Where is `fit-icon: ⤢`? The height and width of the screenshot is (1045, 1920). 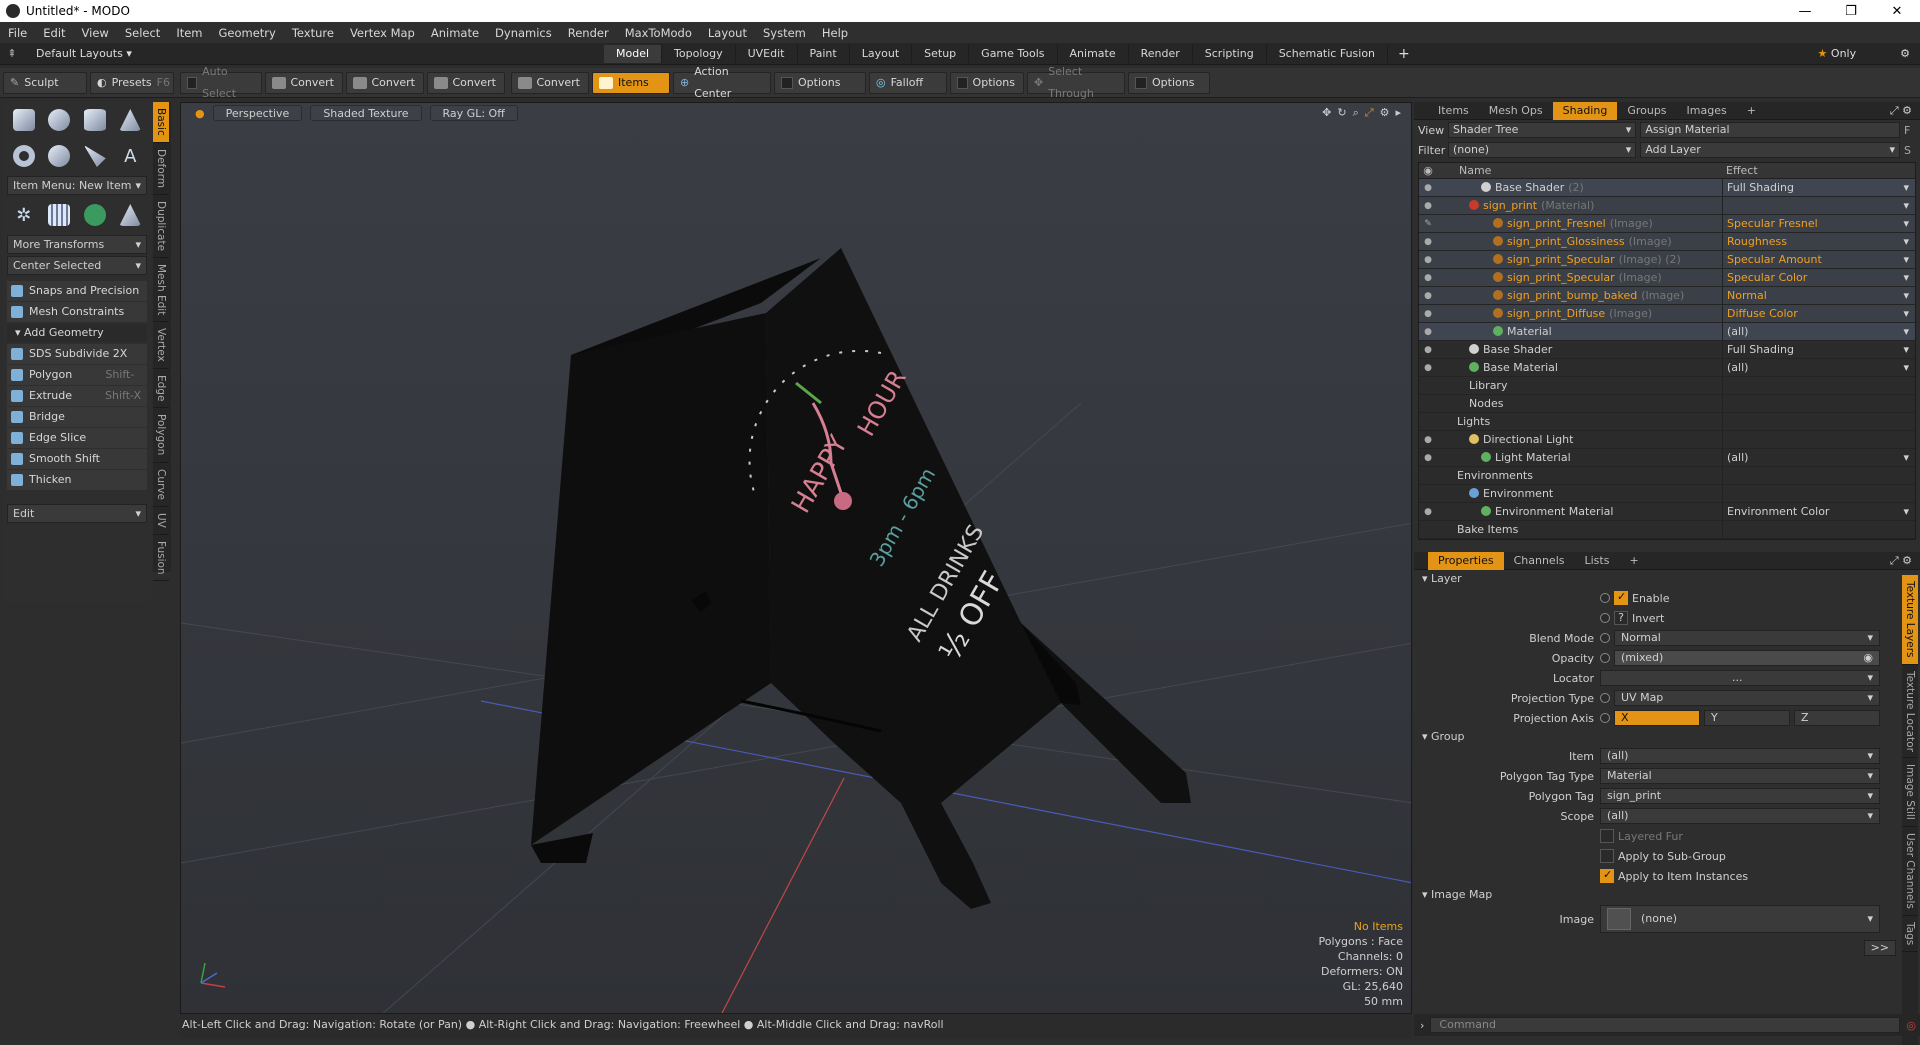 fit-icon: ⤢ is located at coordinates (1369, 113).